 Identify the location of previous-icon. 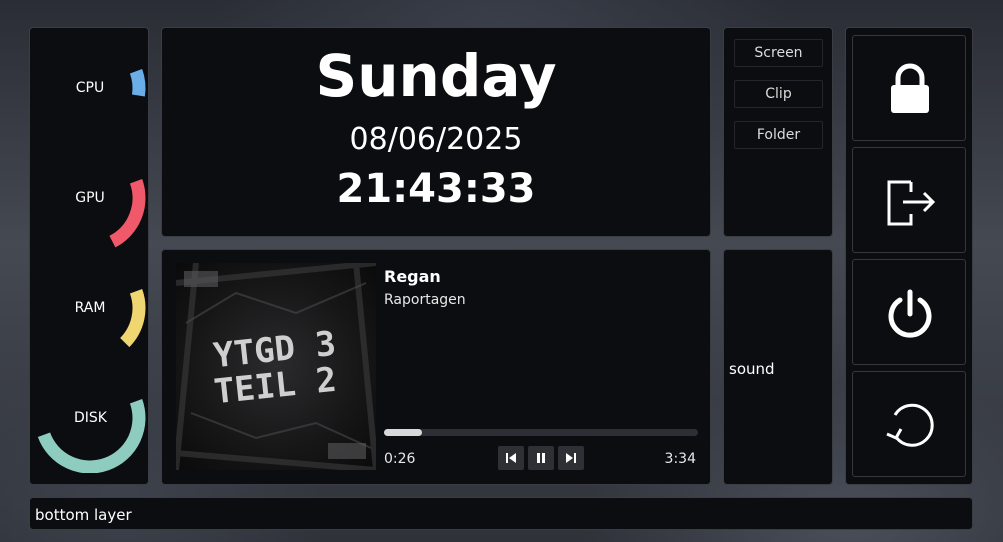
(511, 458).